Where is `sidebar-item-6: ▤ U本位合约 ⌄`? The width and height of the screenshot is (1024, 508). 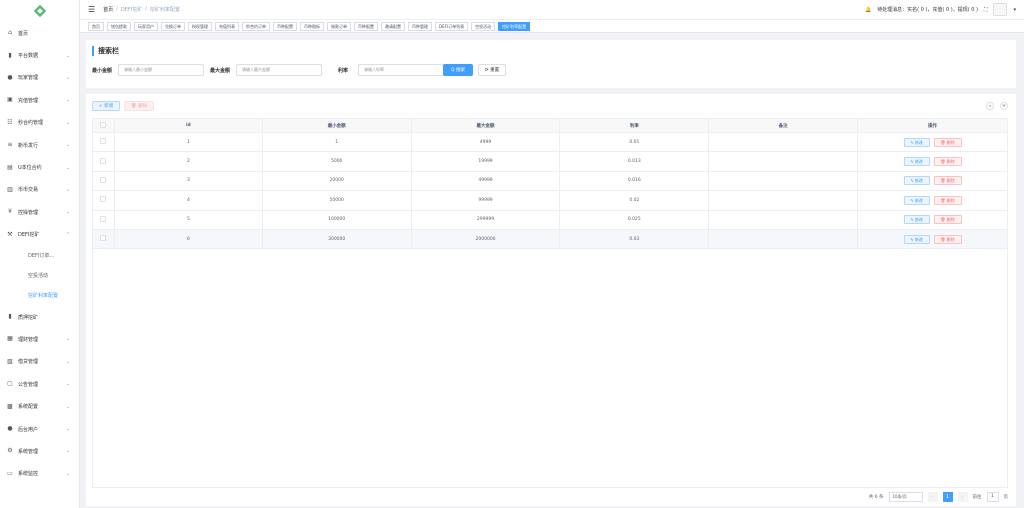 sidebar-item-6: ▤ U本位合约 ⌄ is located at coordinates (39, 167).